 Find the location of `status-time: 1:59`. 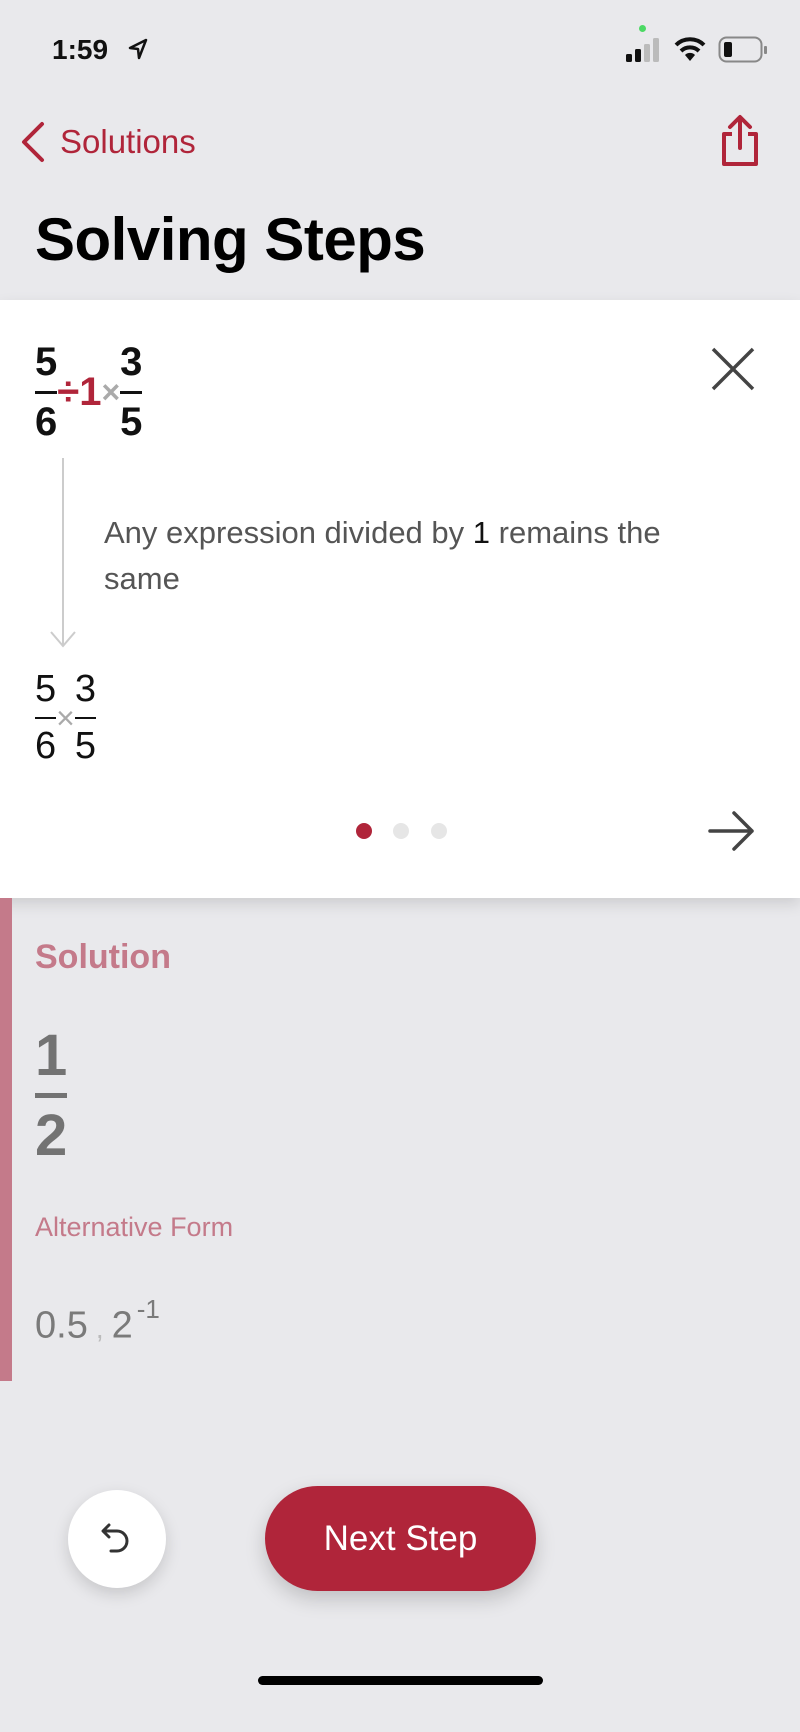

status-time: 1:59 is located at coordinates (80, 49).